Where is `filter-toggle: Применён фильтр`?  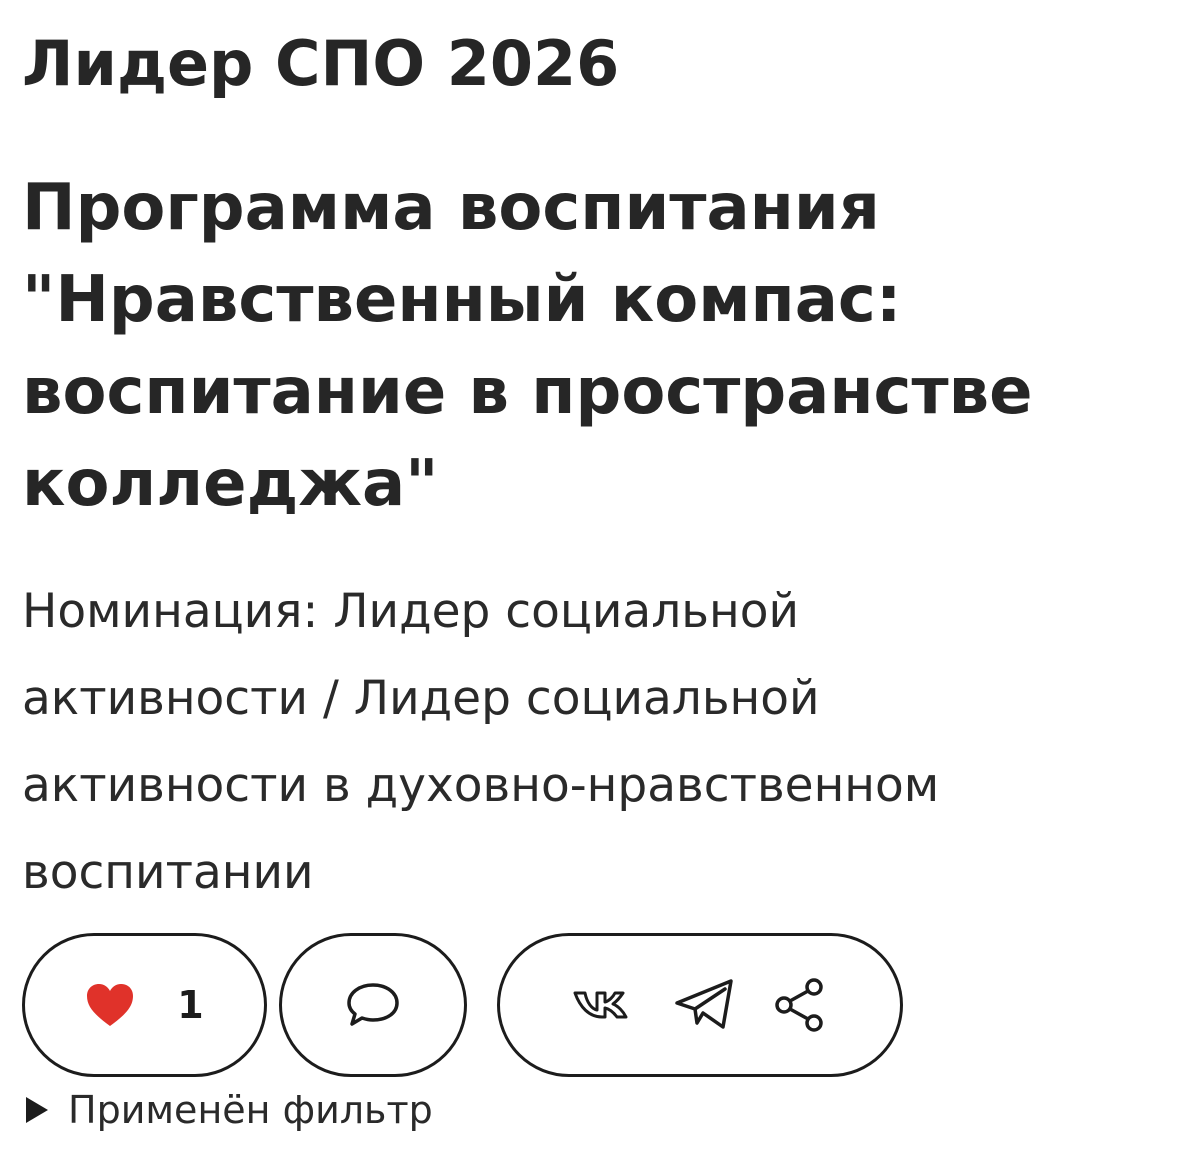 filter-toggle: Применён фильтр is located at coordinates (229, 1110).